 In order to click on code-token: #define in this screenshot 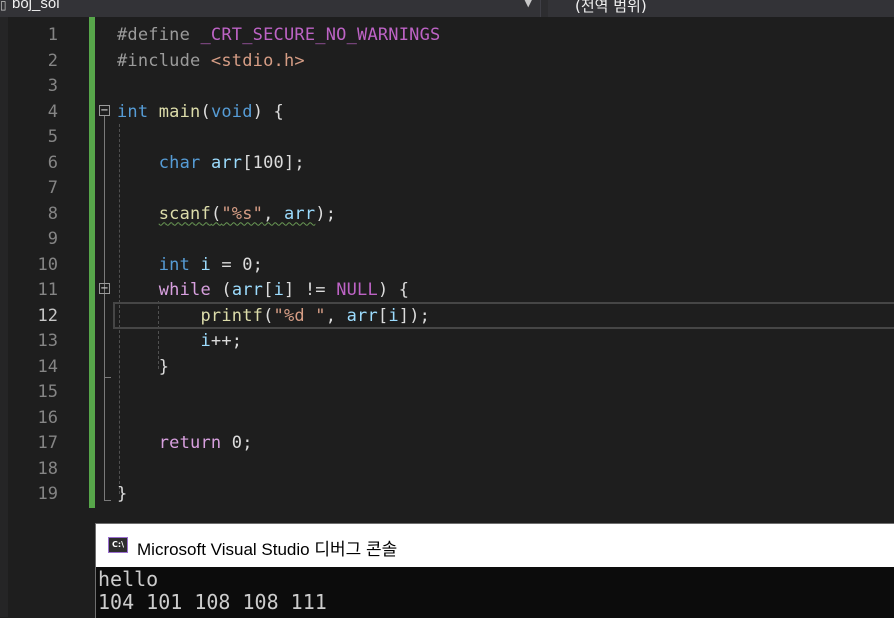, I will do `click(159, 35)`.